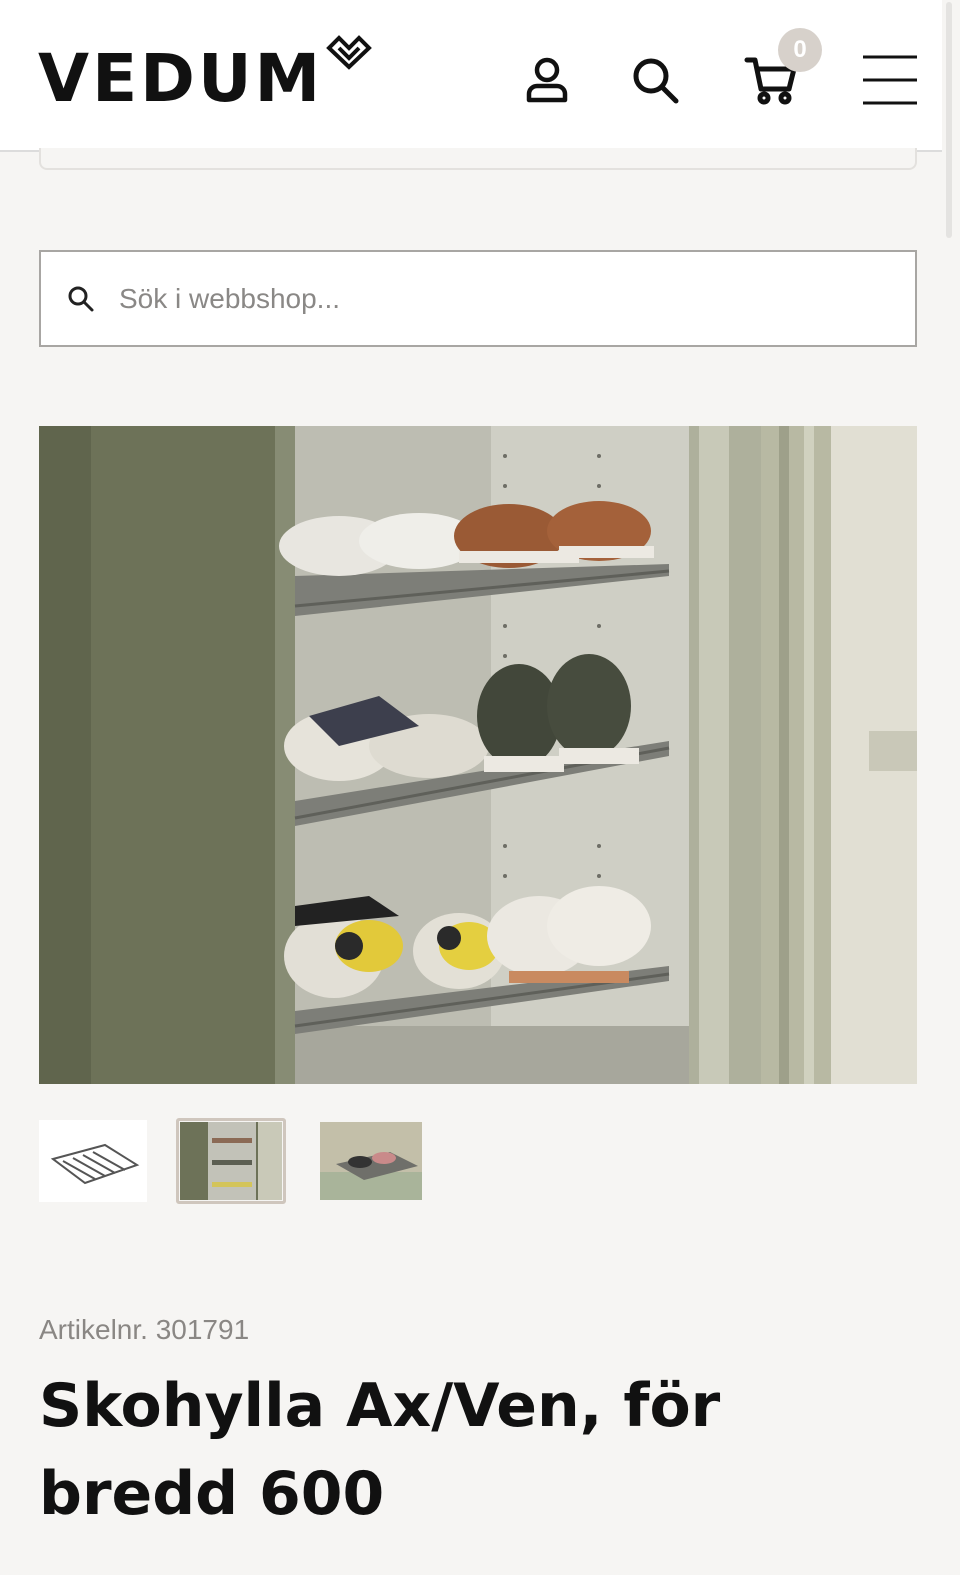  What do you see at coordinates (349, 52) in the screenshot?
I see `logo-heart-icon` at bounding box center [349, 52].